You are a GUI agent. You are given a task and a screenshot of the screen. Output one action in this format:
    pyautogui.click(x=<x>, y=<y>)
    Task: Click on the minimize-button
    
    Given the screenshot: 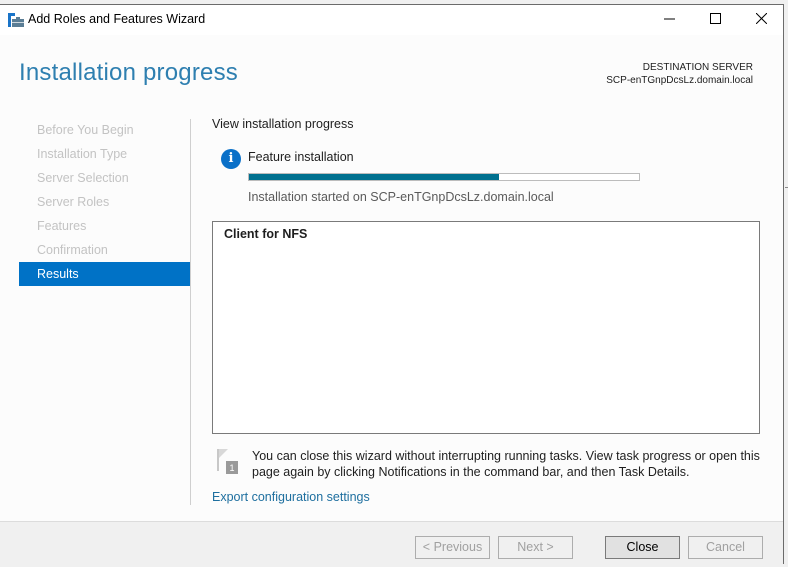 What is the action you would take?
    pyautogui.click(x=669, y=20)
    